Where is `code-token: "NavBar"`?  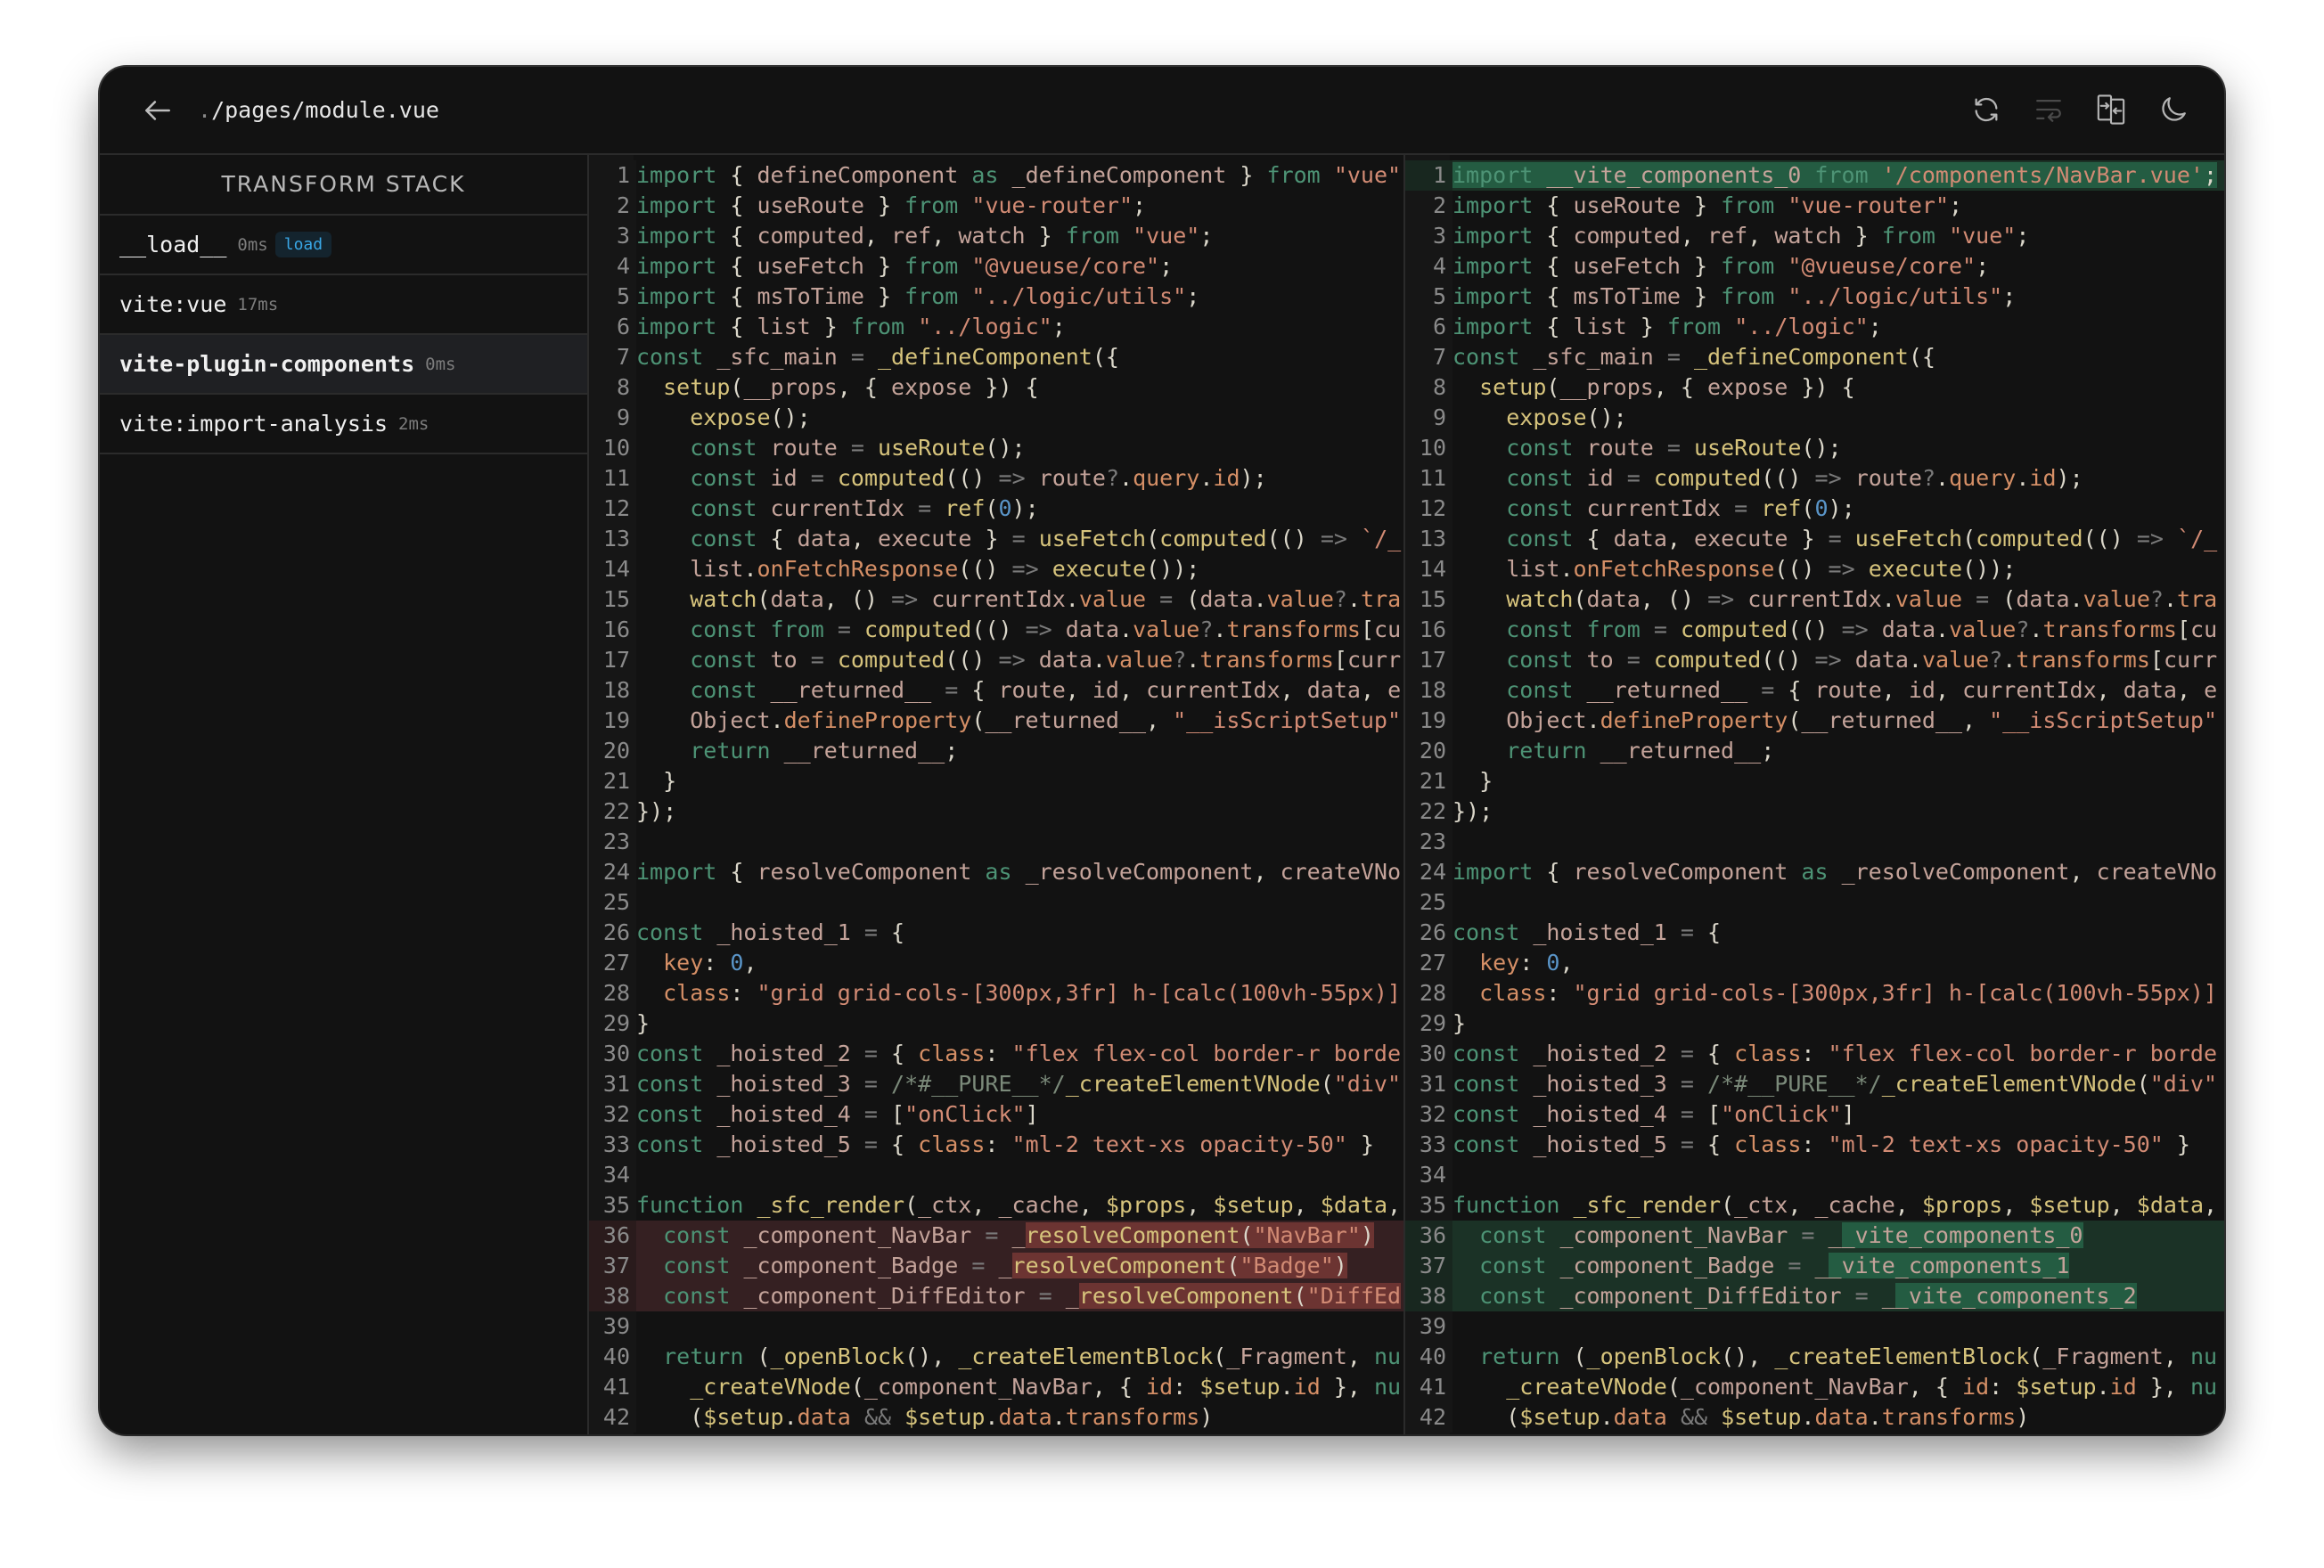
code-token: "NavBar" is located at coordinates (1307, 1235).